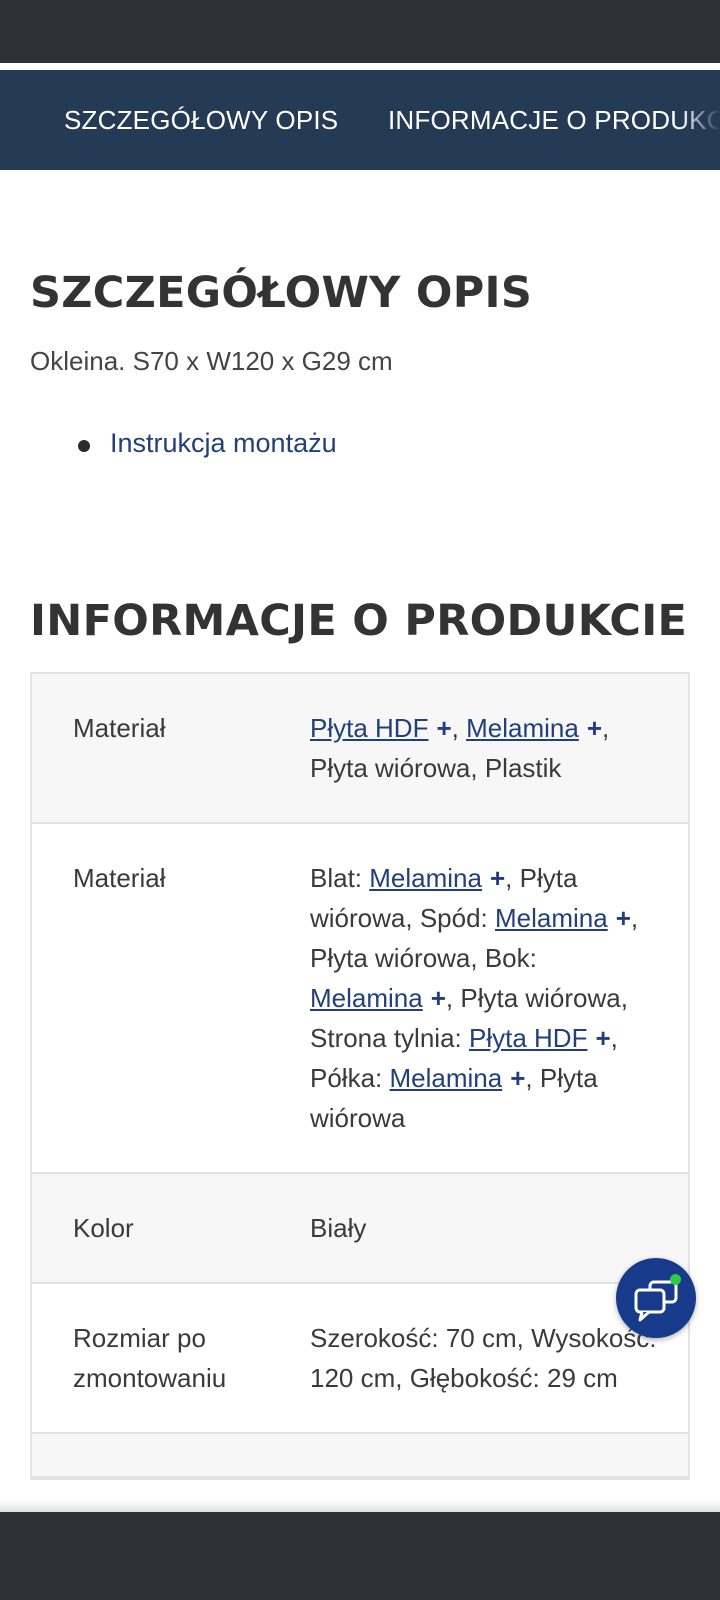 The width and height of the screenshot is (720, 1600). I want to click on row-label: Rozmiar po zmontowaniu, so click(150, 1358).